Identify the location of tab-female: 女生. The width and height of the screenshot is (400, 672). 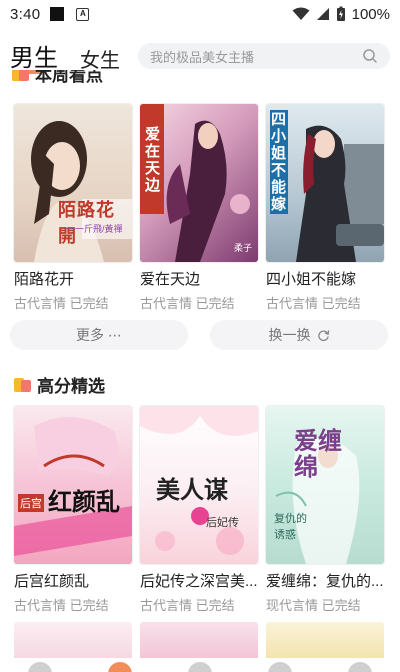
(100, 58).